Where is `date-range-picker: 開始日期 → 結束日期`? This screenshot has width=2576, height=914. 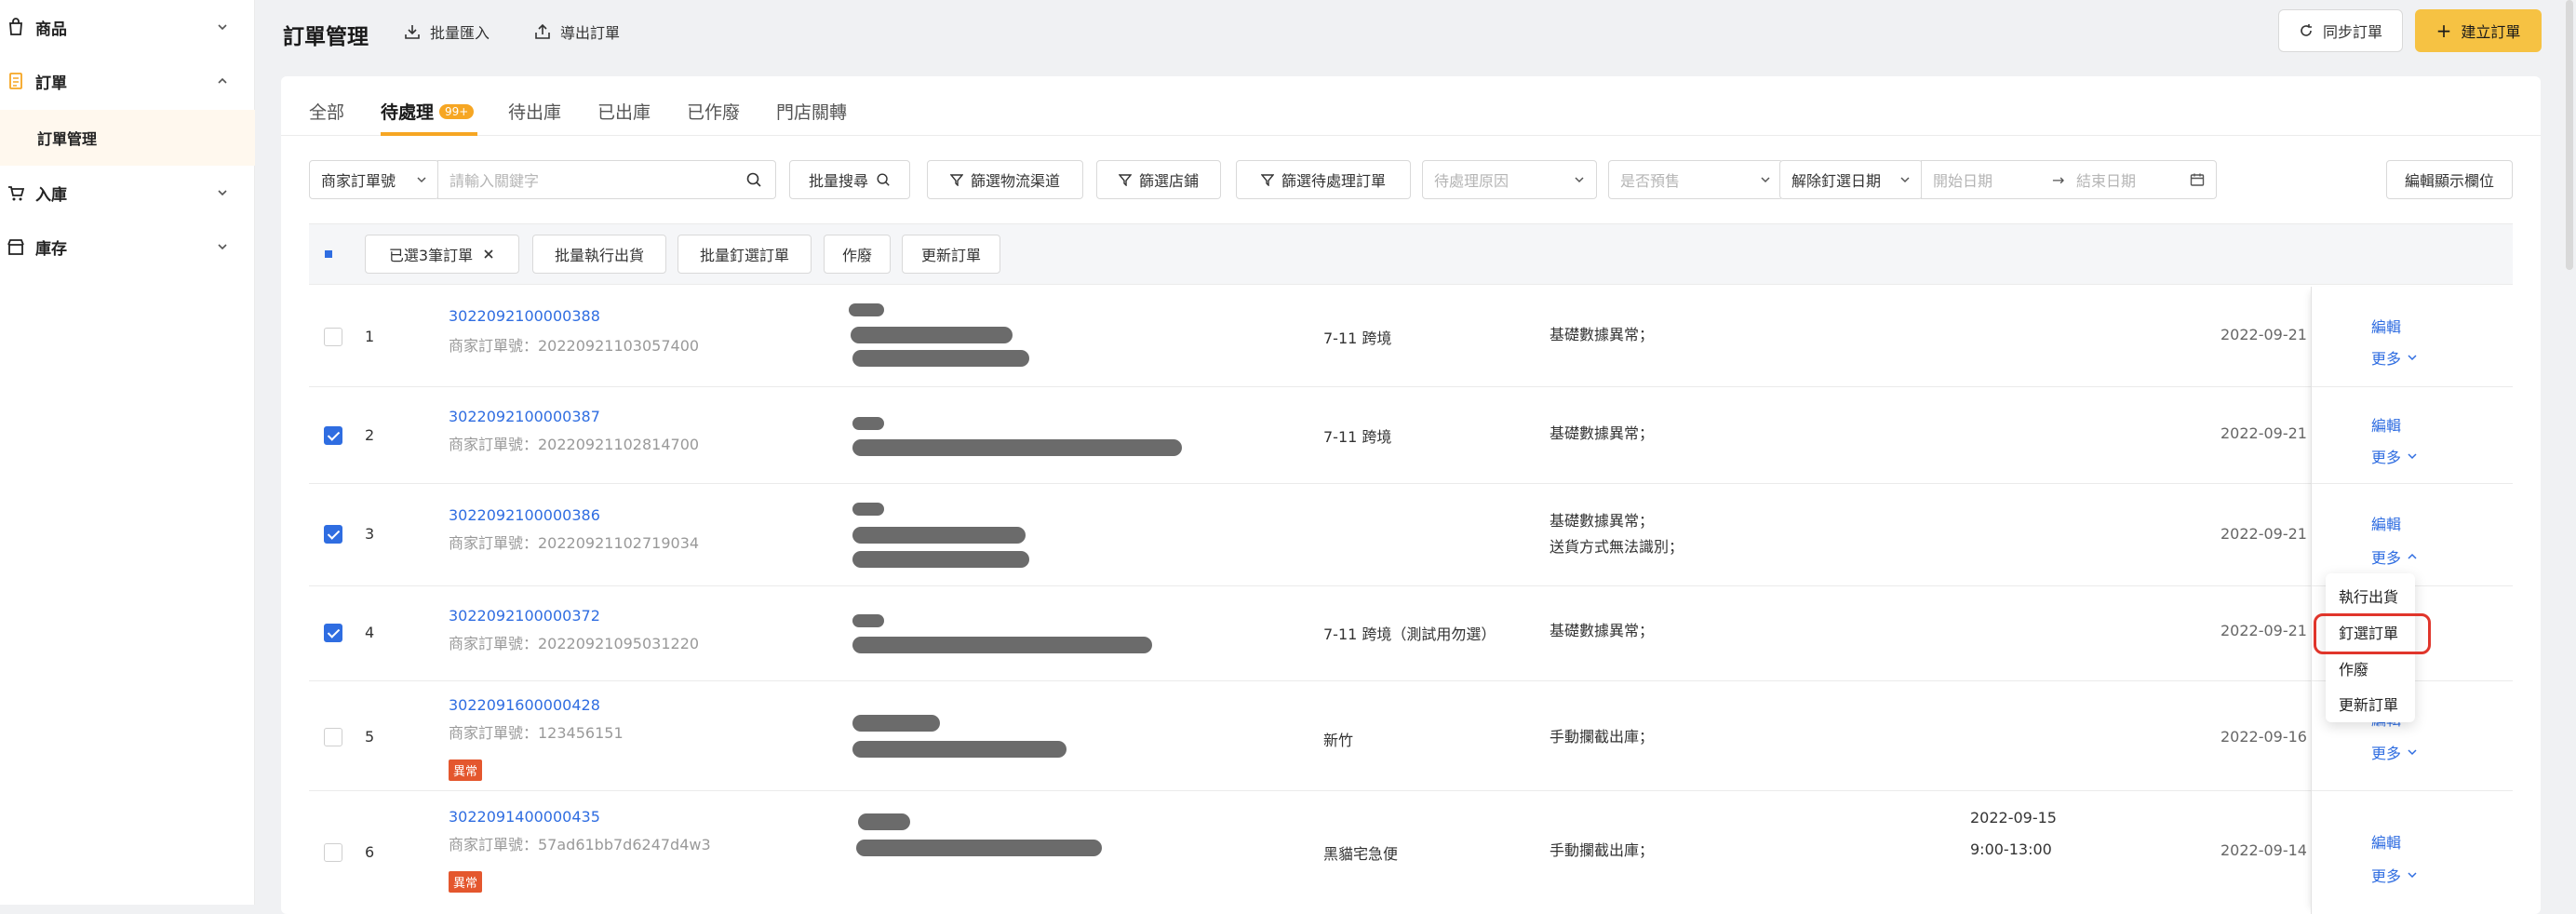 date-range-picker: 開始日期 → 結束日期 is located at coordinates (2069, 179).